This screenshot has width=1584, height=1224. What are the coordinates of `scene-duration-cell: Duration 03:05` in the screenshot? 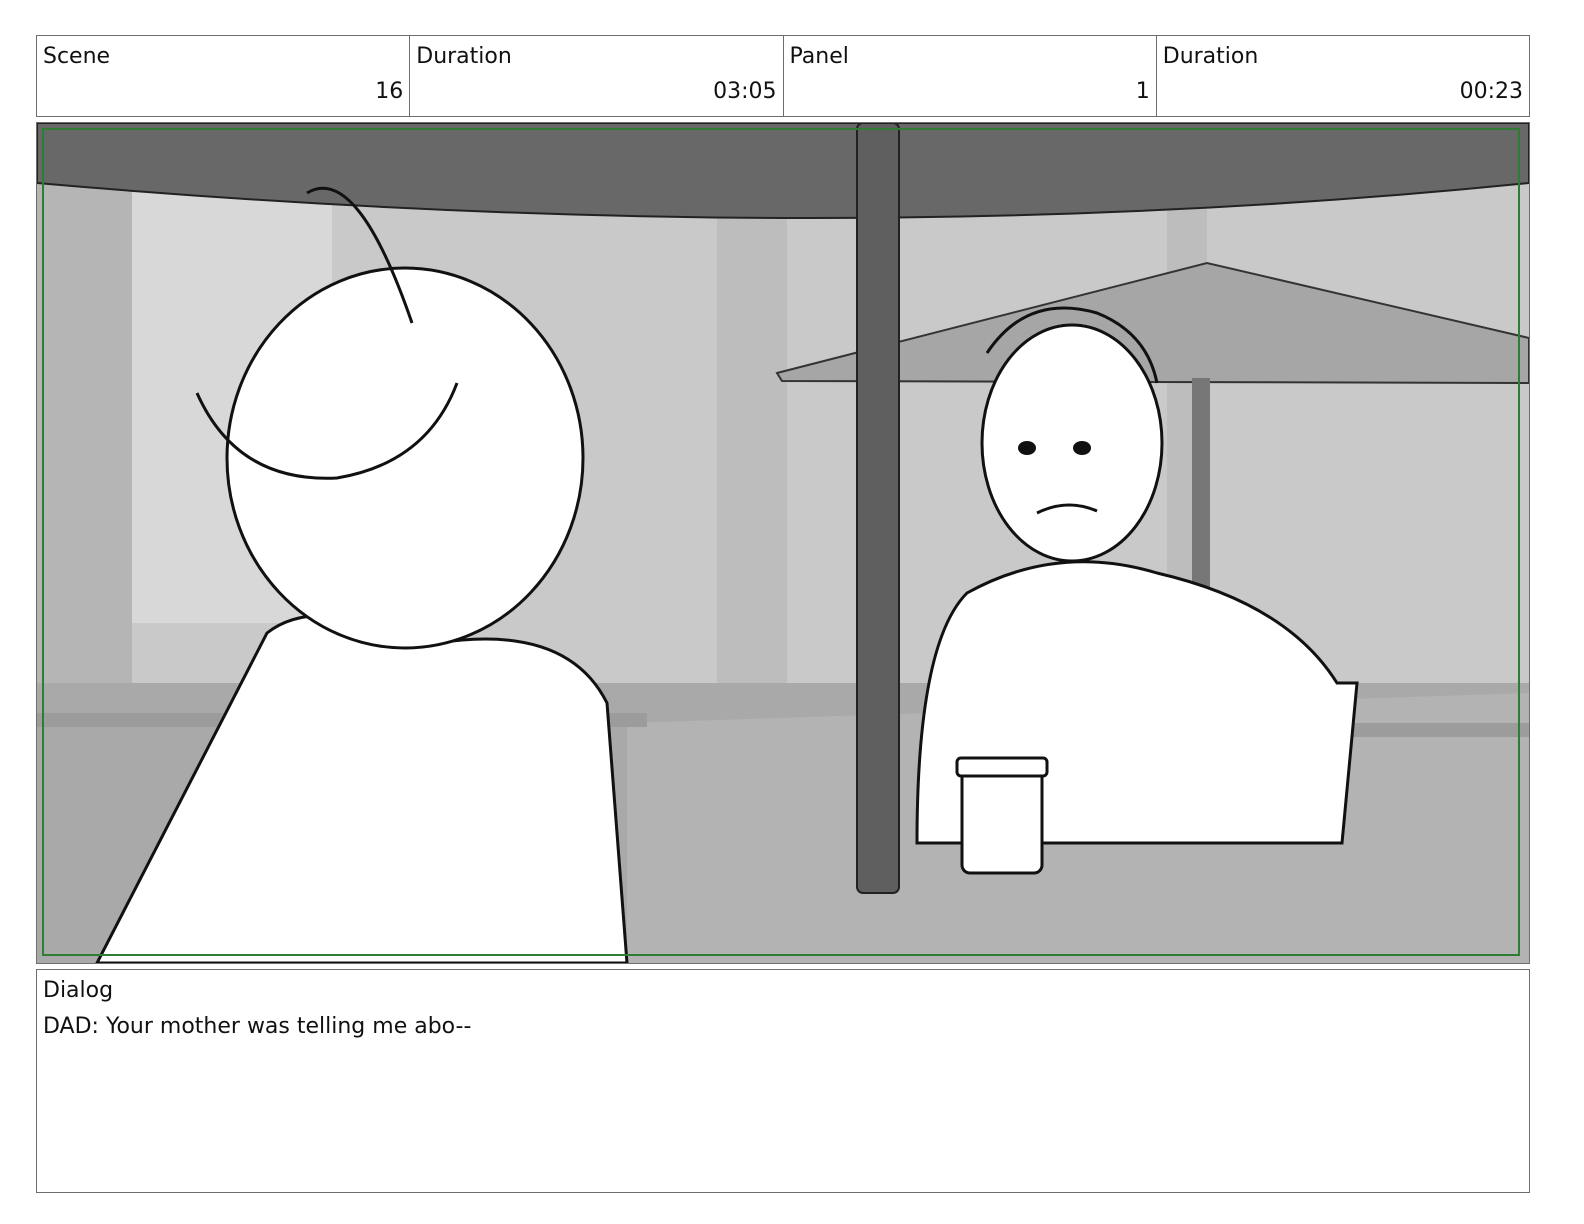 It's located at (597, 76).